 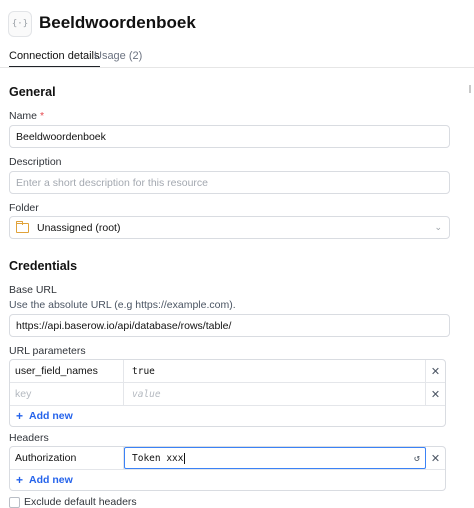 I want to click on url-param-empty-row: key value ✕, so click(x=227, y=394).